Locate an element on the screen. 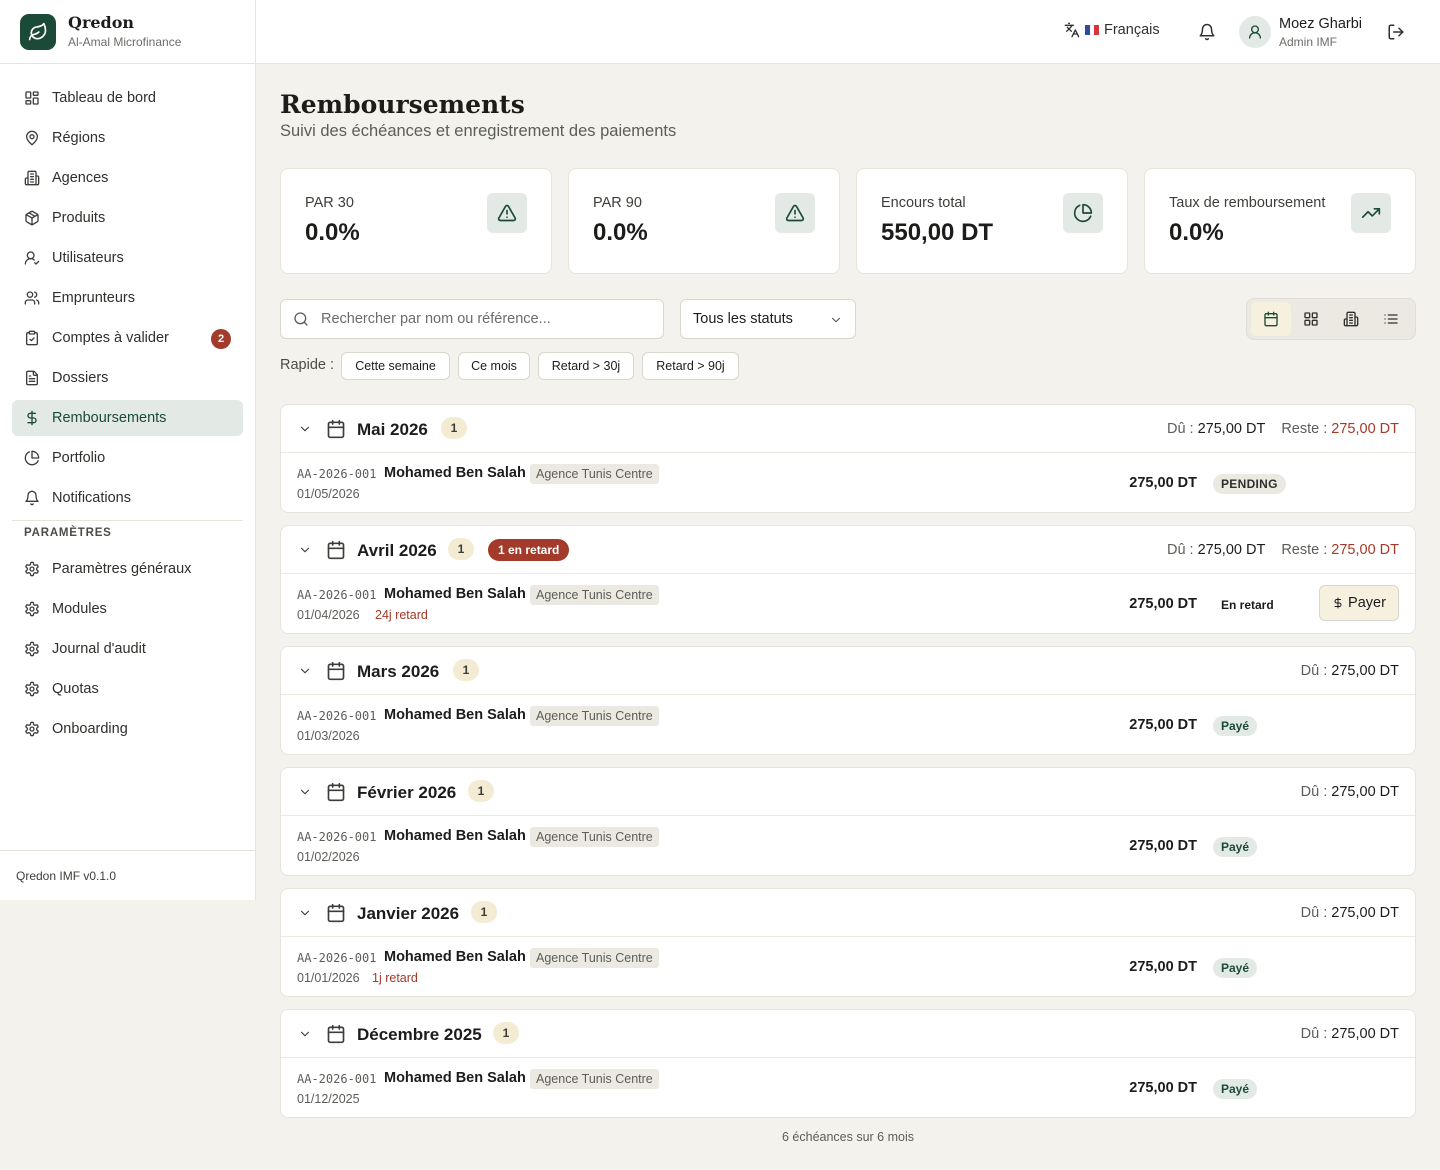 This screenshot has height=1170, width=1440. page-title: Remboursements is located at coordinates (402, 104).